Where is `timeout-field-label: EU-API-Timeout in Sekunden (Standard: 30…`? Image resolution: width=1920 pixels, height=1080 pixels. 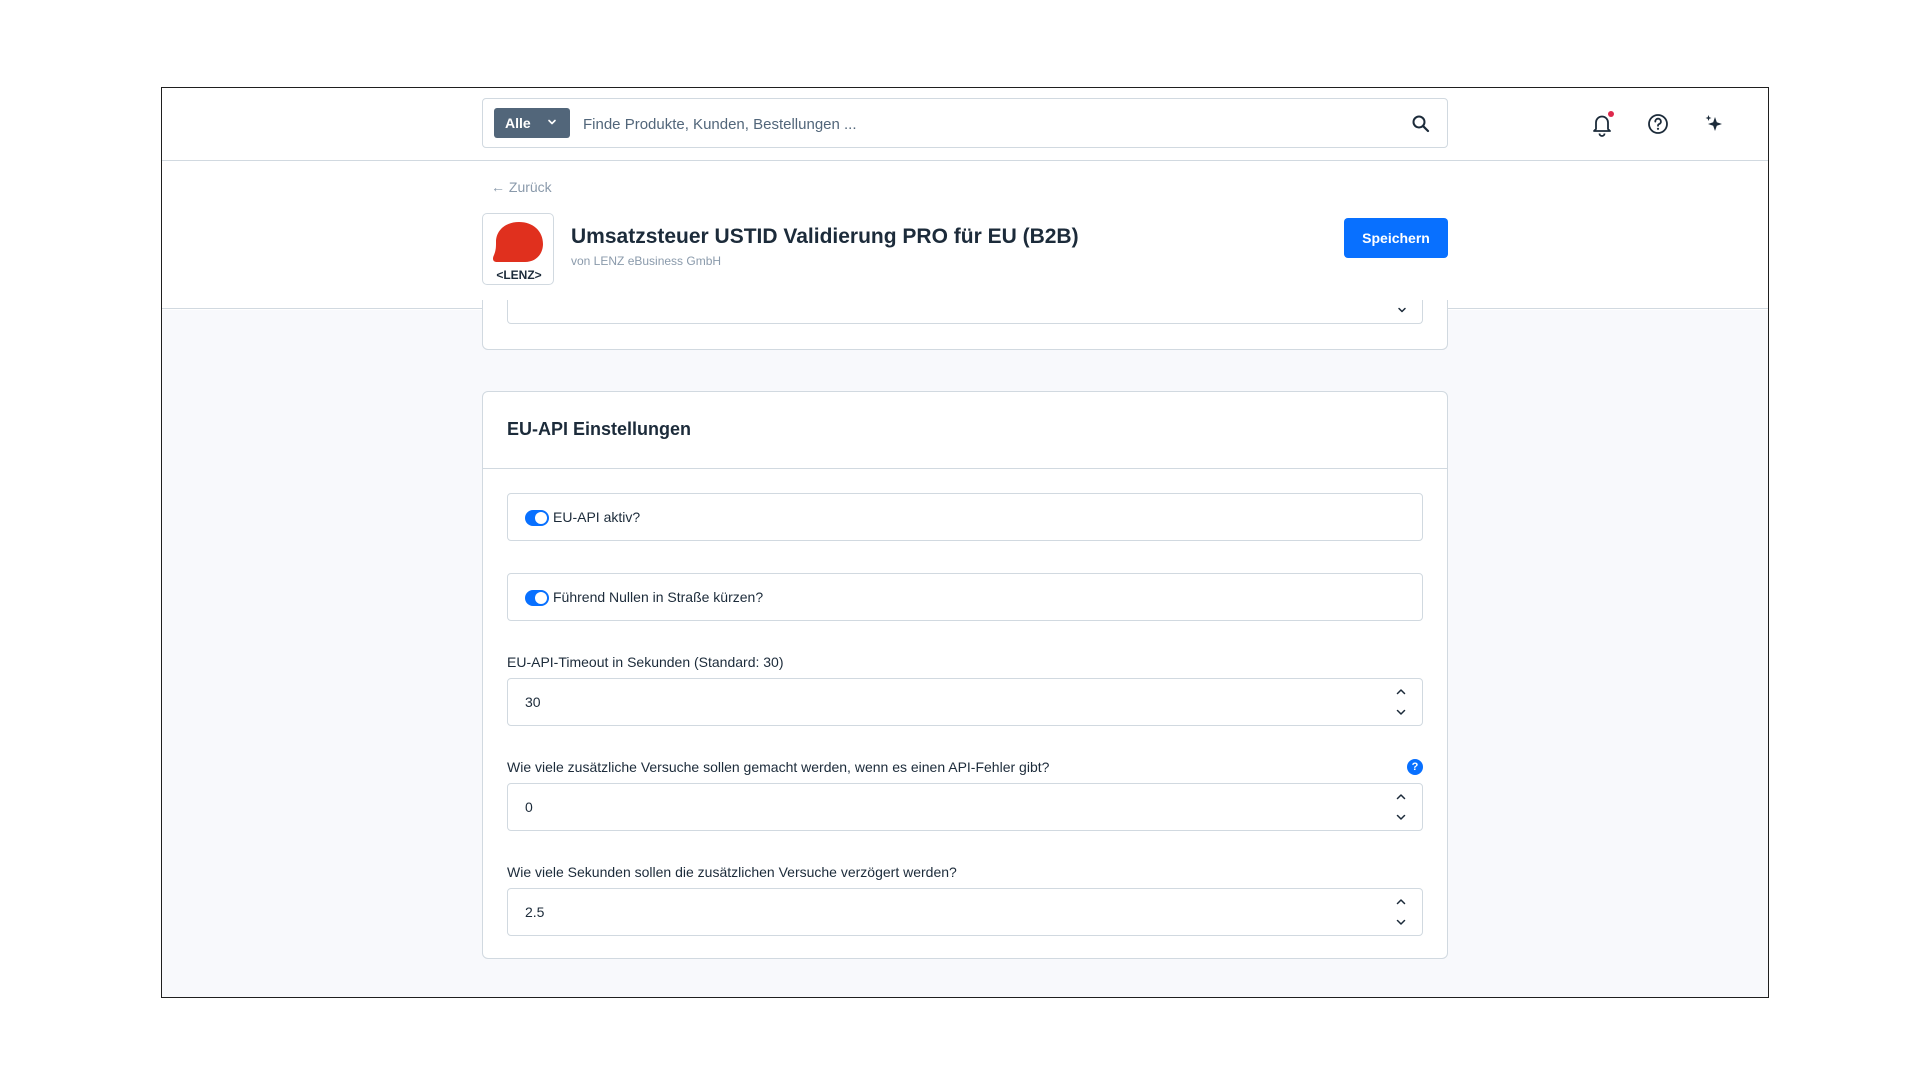
timeout-field-label: EU-API-Timeout in Sekunden (Standard: 30… is located at coordinates (645, 662).